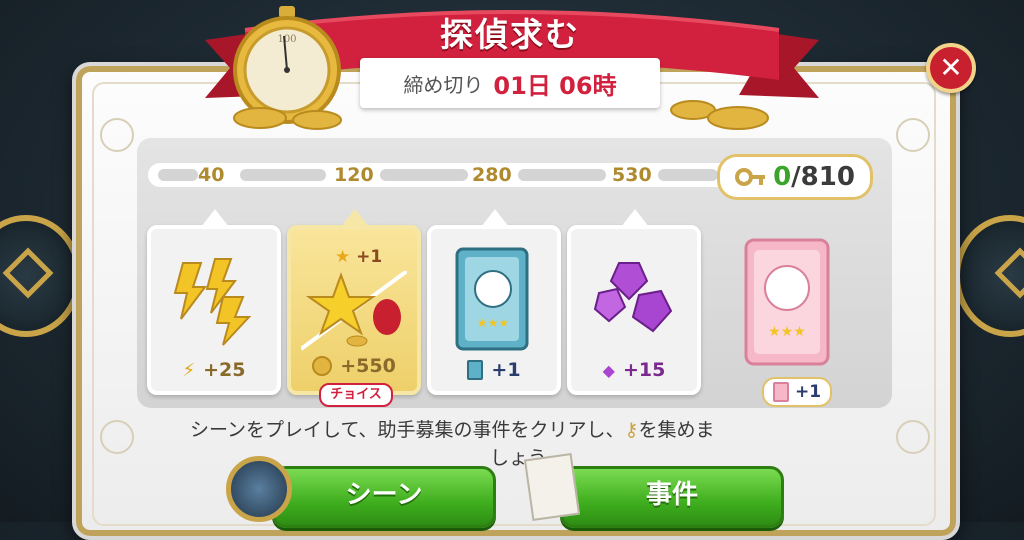  I want to click on scene-button: シーン, so click(384, 497).